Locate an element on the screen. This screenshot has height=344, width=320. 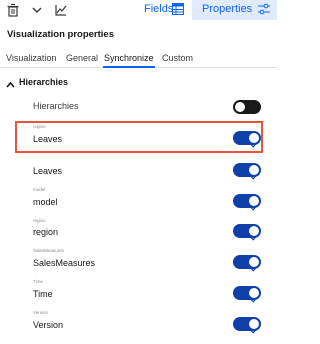
region-toggle is located at coordinates (247, 232).